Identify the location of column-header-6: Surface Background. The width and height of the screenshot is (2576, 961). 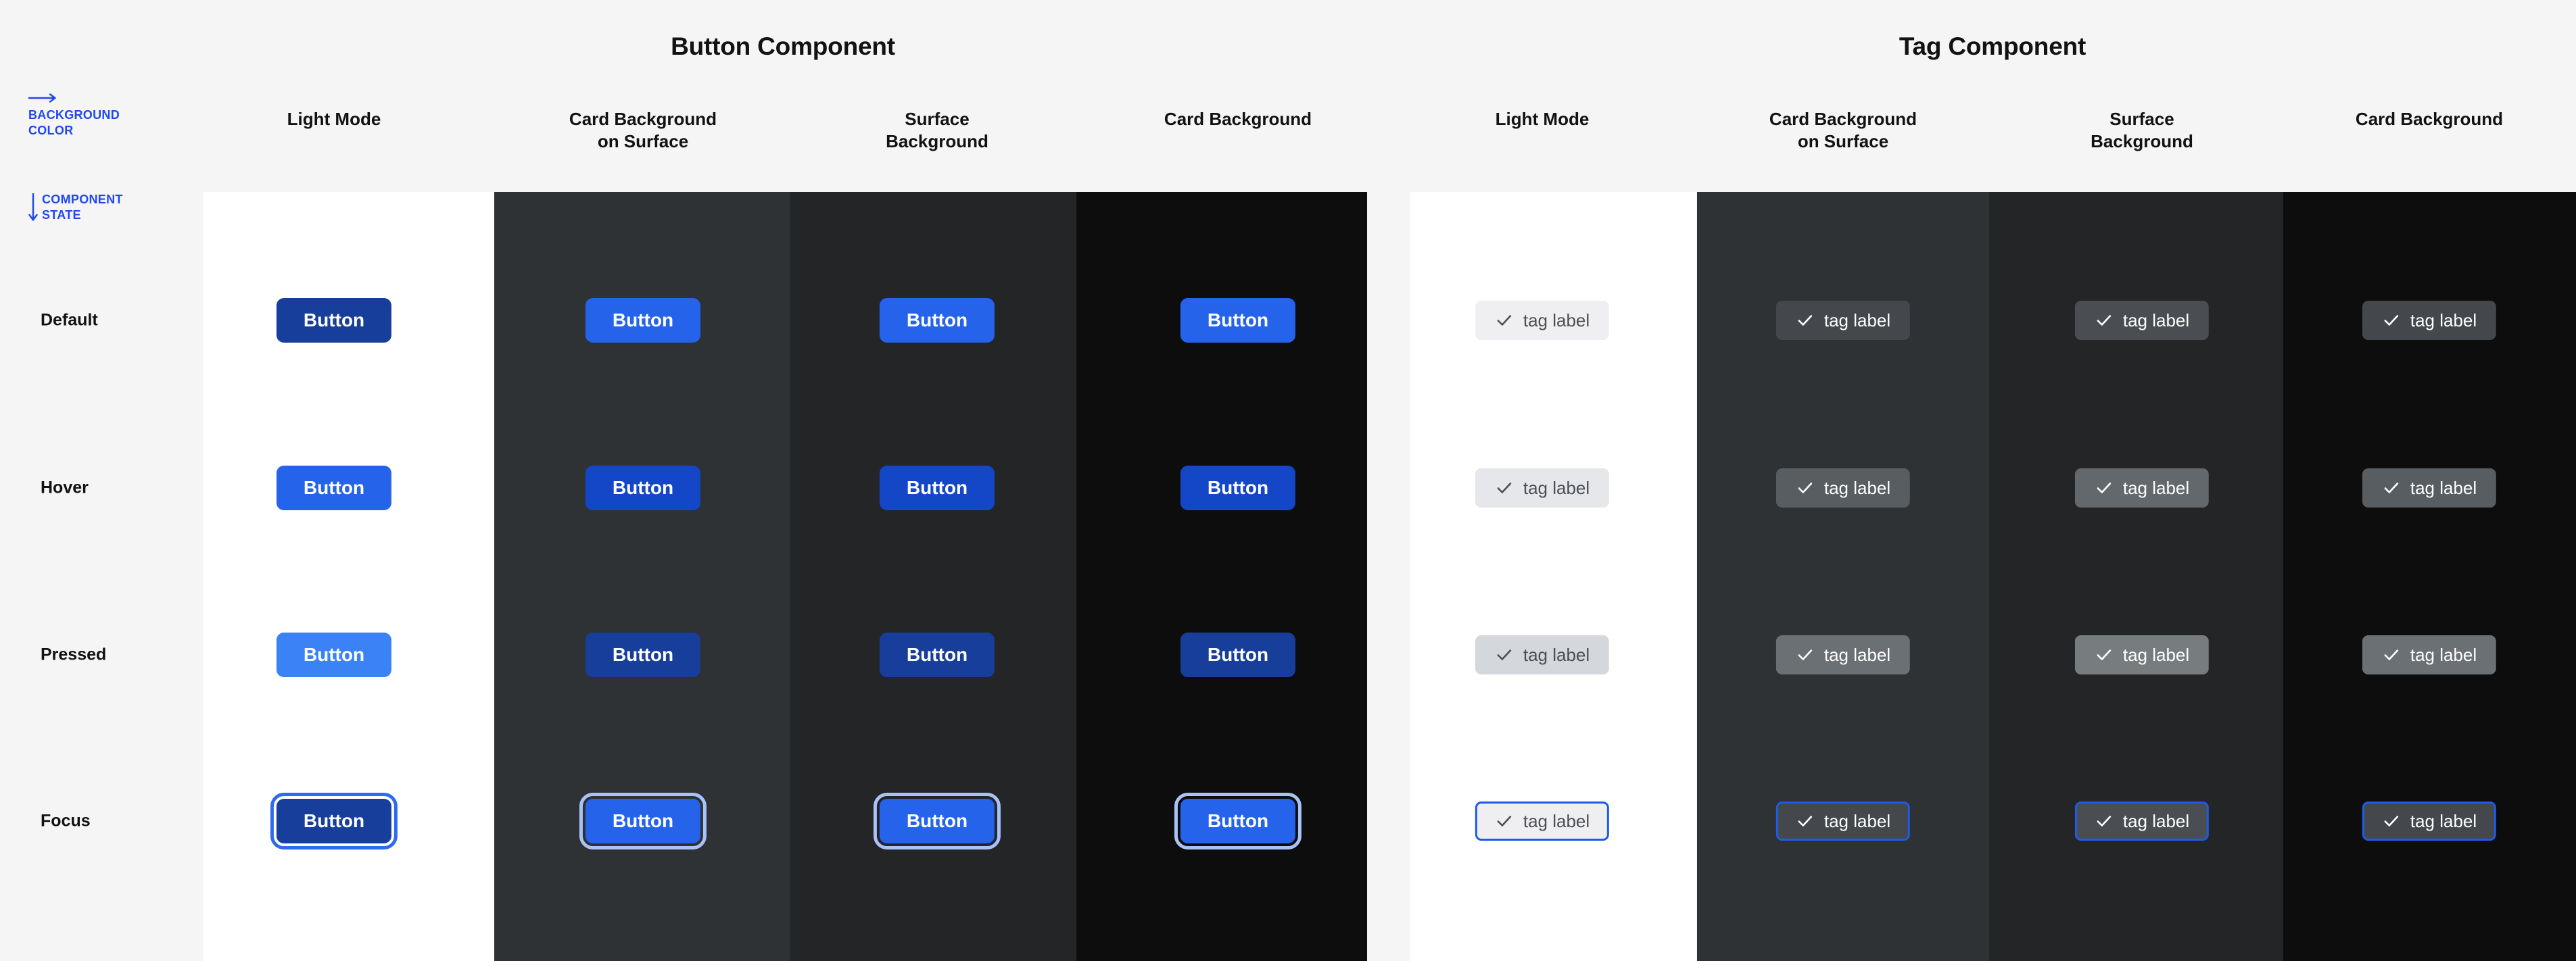
(2142, 130).